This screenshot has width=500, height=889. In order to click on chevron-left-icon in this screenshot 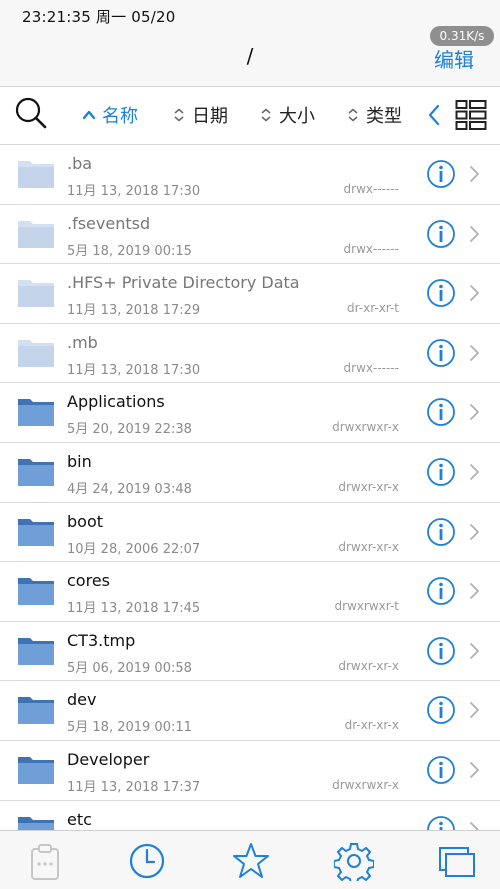, I will do `click(434, 115)`.